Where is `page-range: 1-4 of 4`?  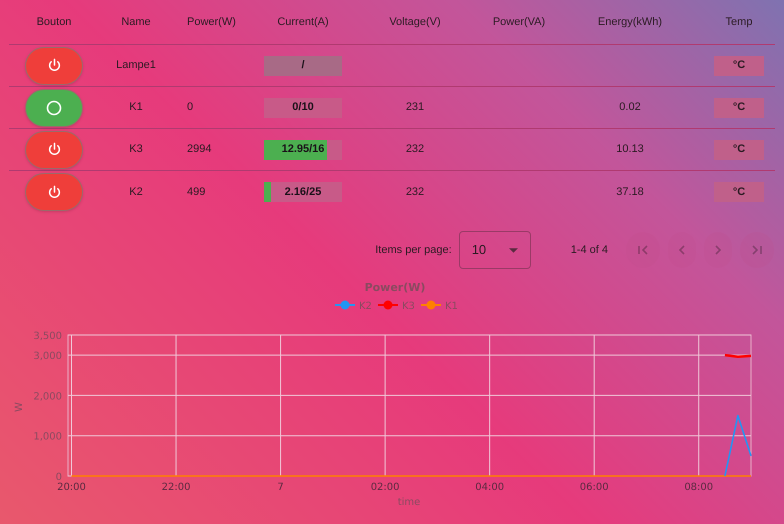
page-range: 1-4 of 4 is located at coordinates (589, 250).